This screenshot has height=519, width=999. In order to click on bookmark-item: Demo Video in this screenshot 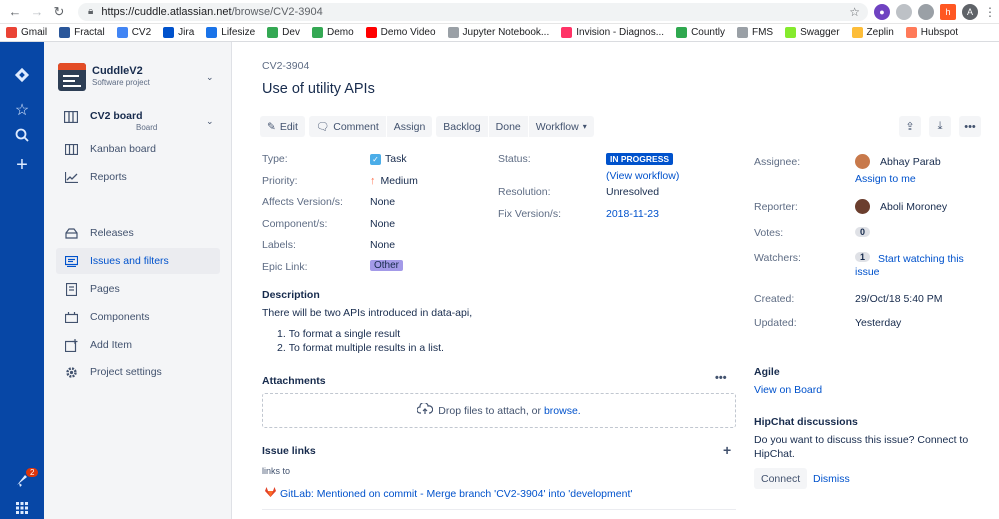, I will do `click(400, 32)`.